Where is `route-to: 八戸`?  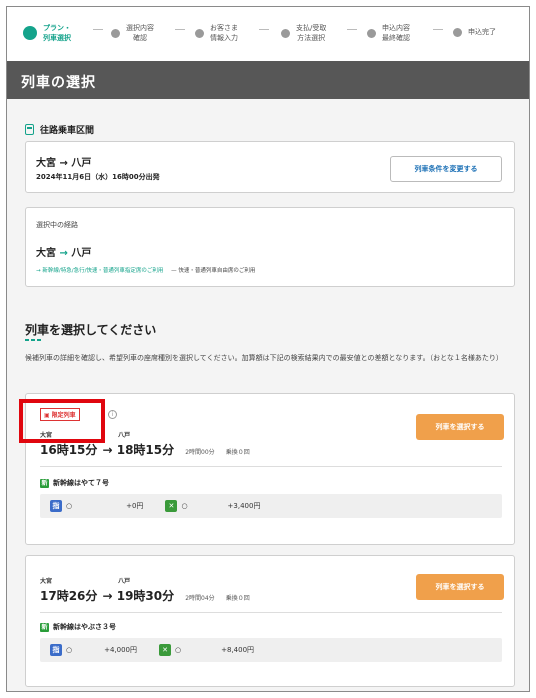 route-to: 八戸 is located at coordinates (81, 253).